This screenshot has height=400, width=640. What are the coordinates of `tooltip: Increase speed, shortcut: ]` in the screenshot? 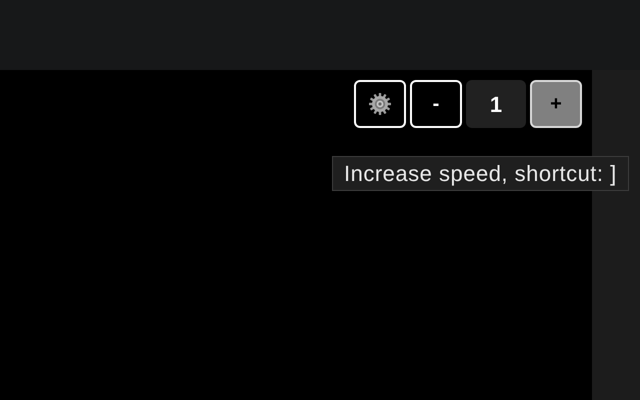 It's located at (480, 173).